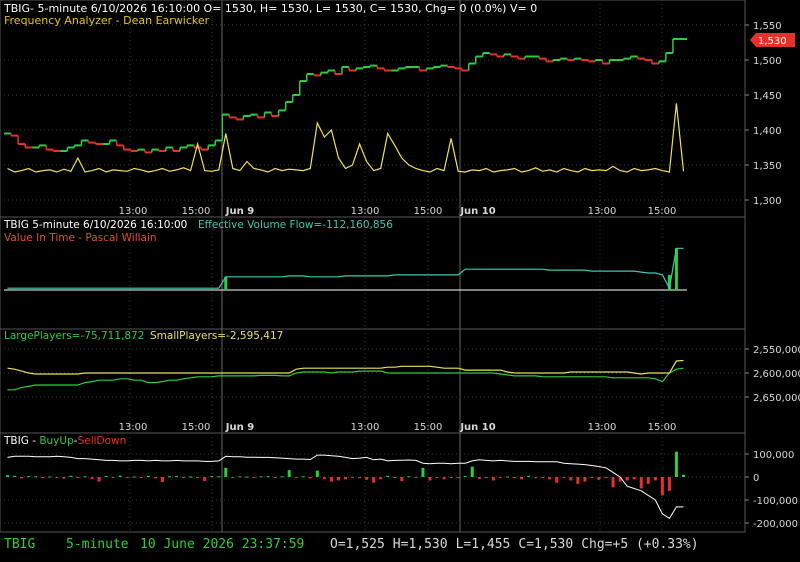 The width and height of the screenshot is (800, 562). I want to click on price-panel-ytick-label-4: 1,350, so click(767, 166).